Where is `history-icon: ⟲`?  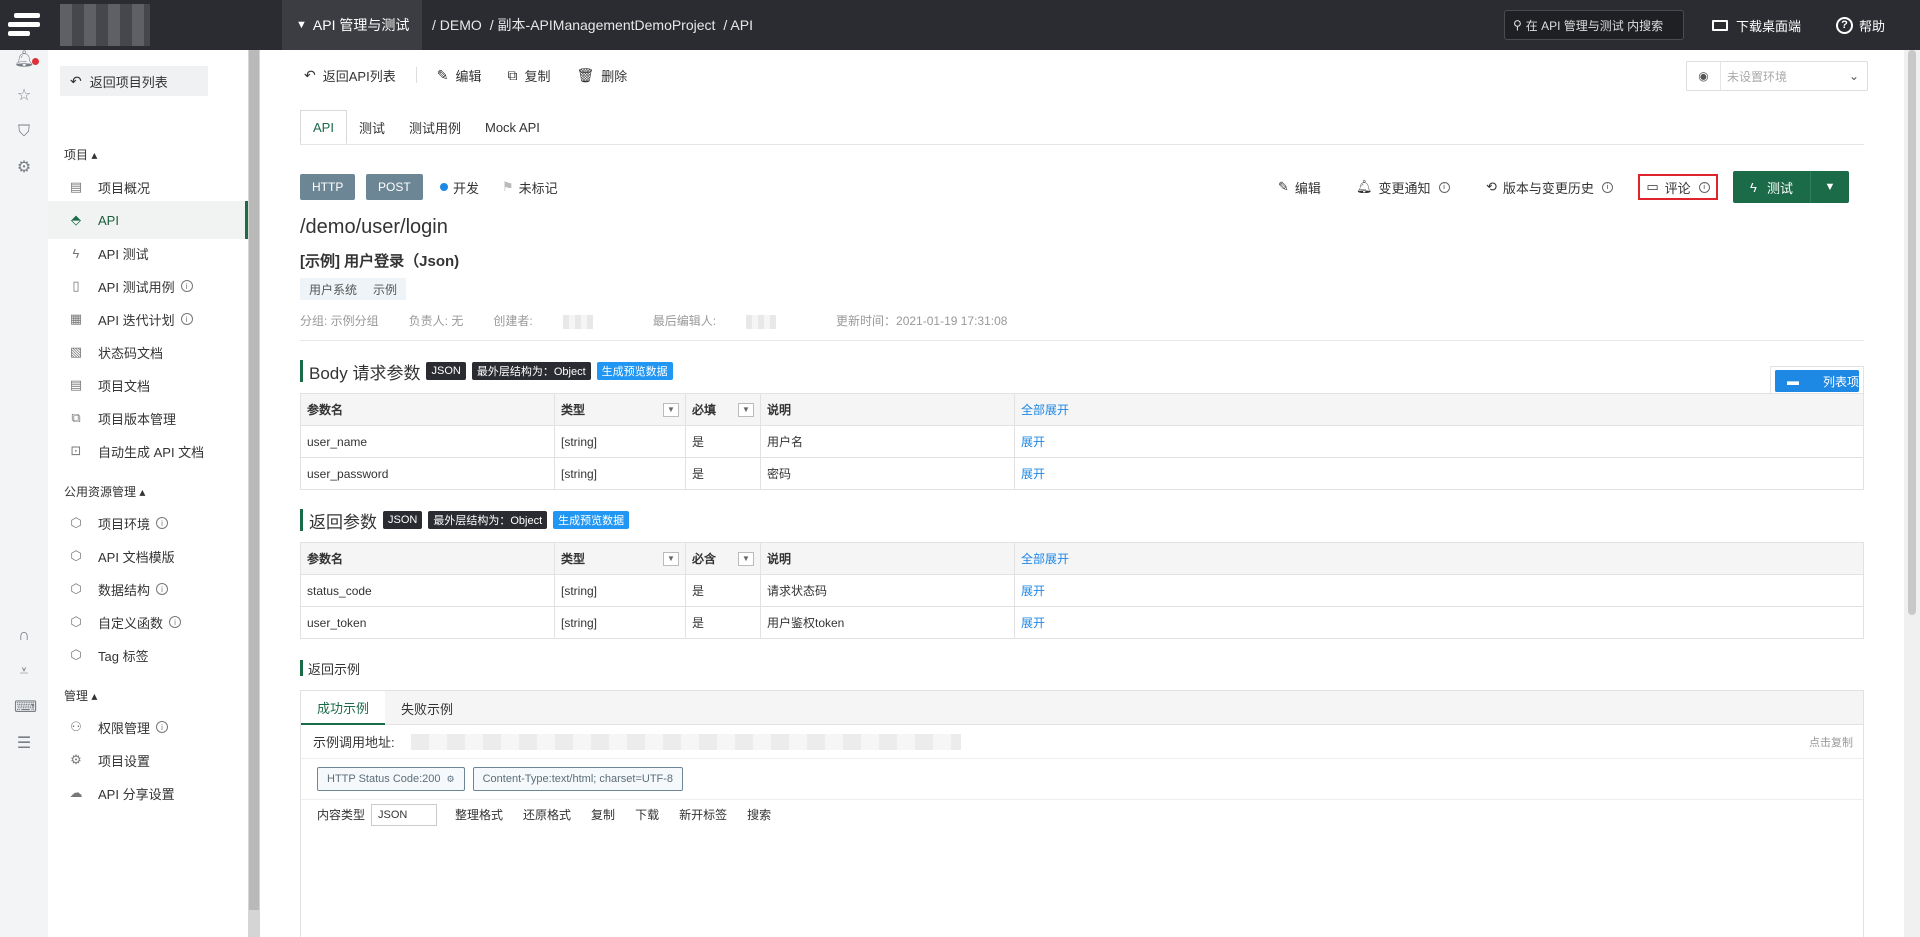
history-icon: ⟲ is located at coordinates (1491, 186).